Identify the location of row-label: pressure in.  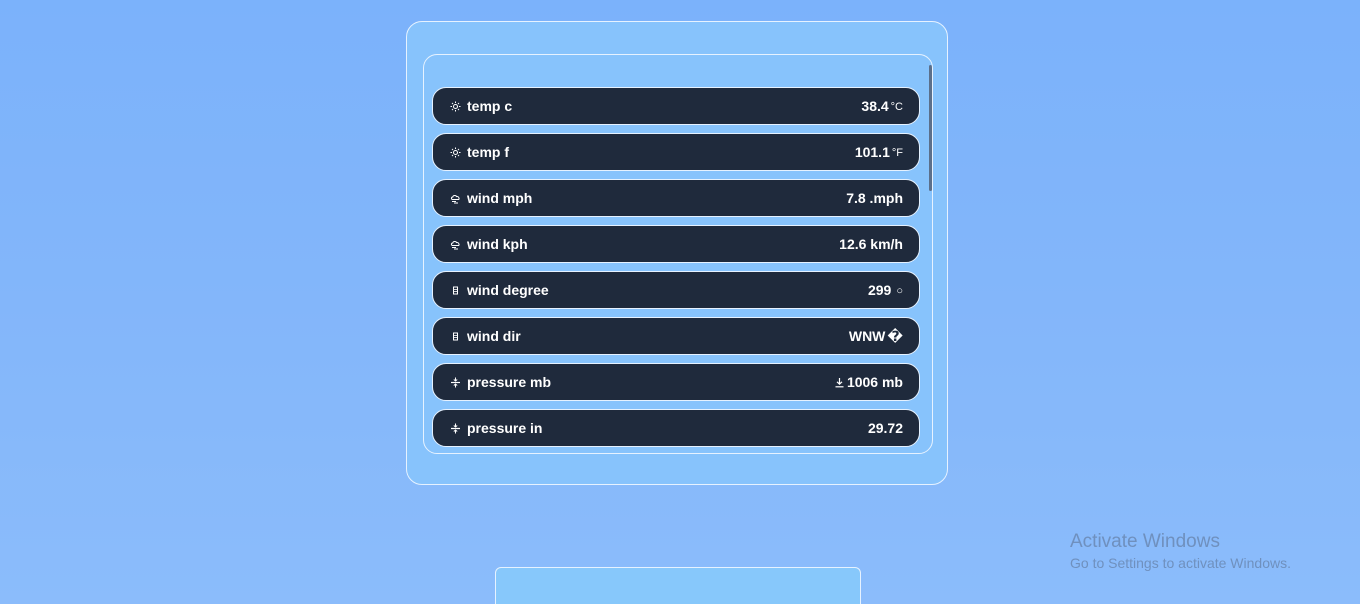
(505, 428).